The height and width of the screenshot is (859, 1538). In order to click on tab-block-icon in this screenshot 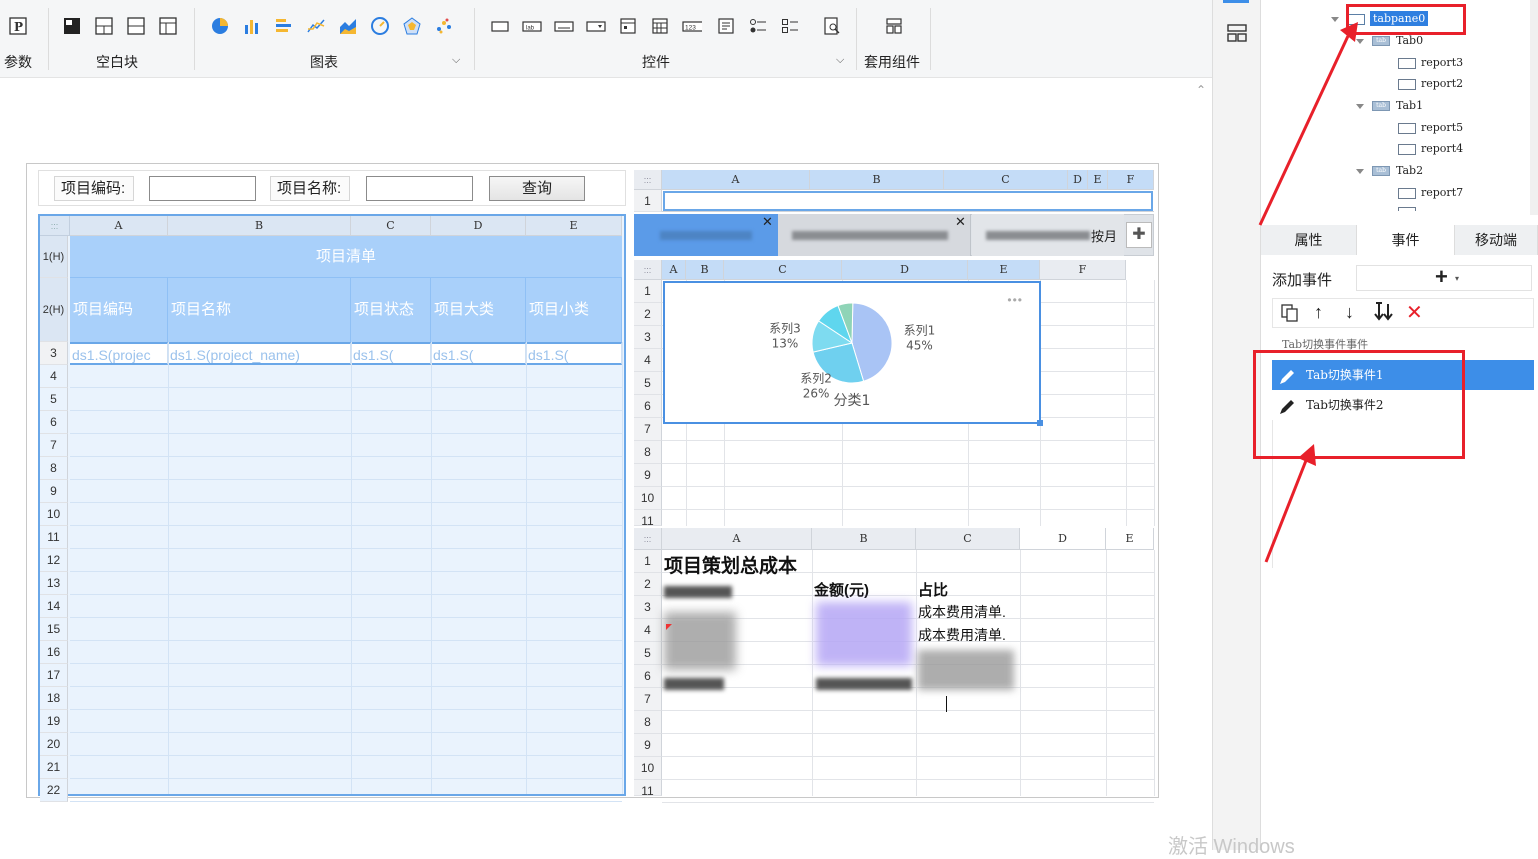, I will do `click(168, 26)`.